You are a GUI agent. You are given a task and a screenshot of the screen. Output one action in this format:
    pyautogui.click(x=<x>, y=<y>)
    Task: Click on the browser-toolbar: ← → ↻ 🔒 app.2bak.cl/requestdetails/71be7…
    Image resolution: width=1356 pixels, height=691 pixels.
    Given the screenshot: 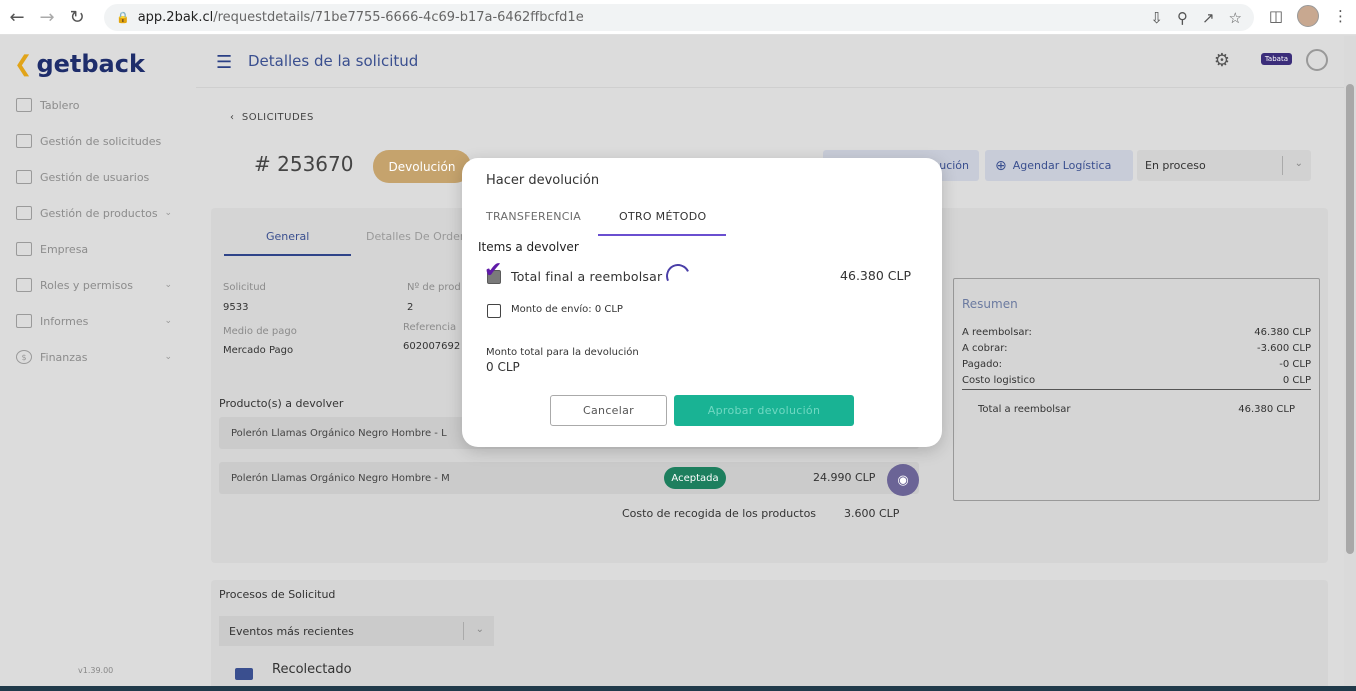 What is the action you would take?
    pyautogui.click(x=678, y=17)
    